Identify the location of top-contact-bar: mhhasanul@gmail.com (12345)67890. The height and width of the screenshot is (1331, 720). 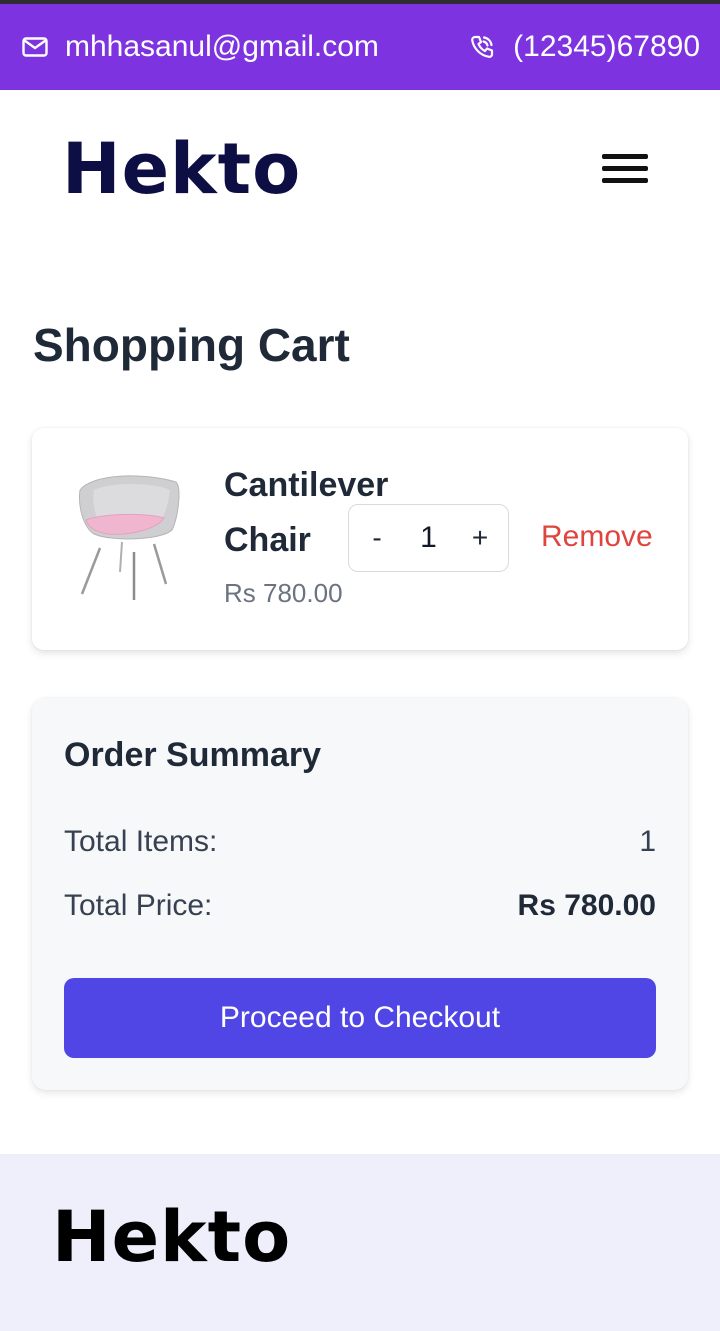
(360, 47).